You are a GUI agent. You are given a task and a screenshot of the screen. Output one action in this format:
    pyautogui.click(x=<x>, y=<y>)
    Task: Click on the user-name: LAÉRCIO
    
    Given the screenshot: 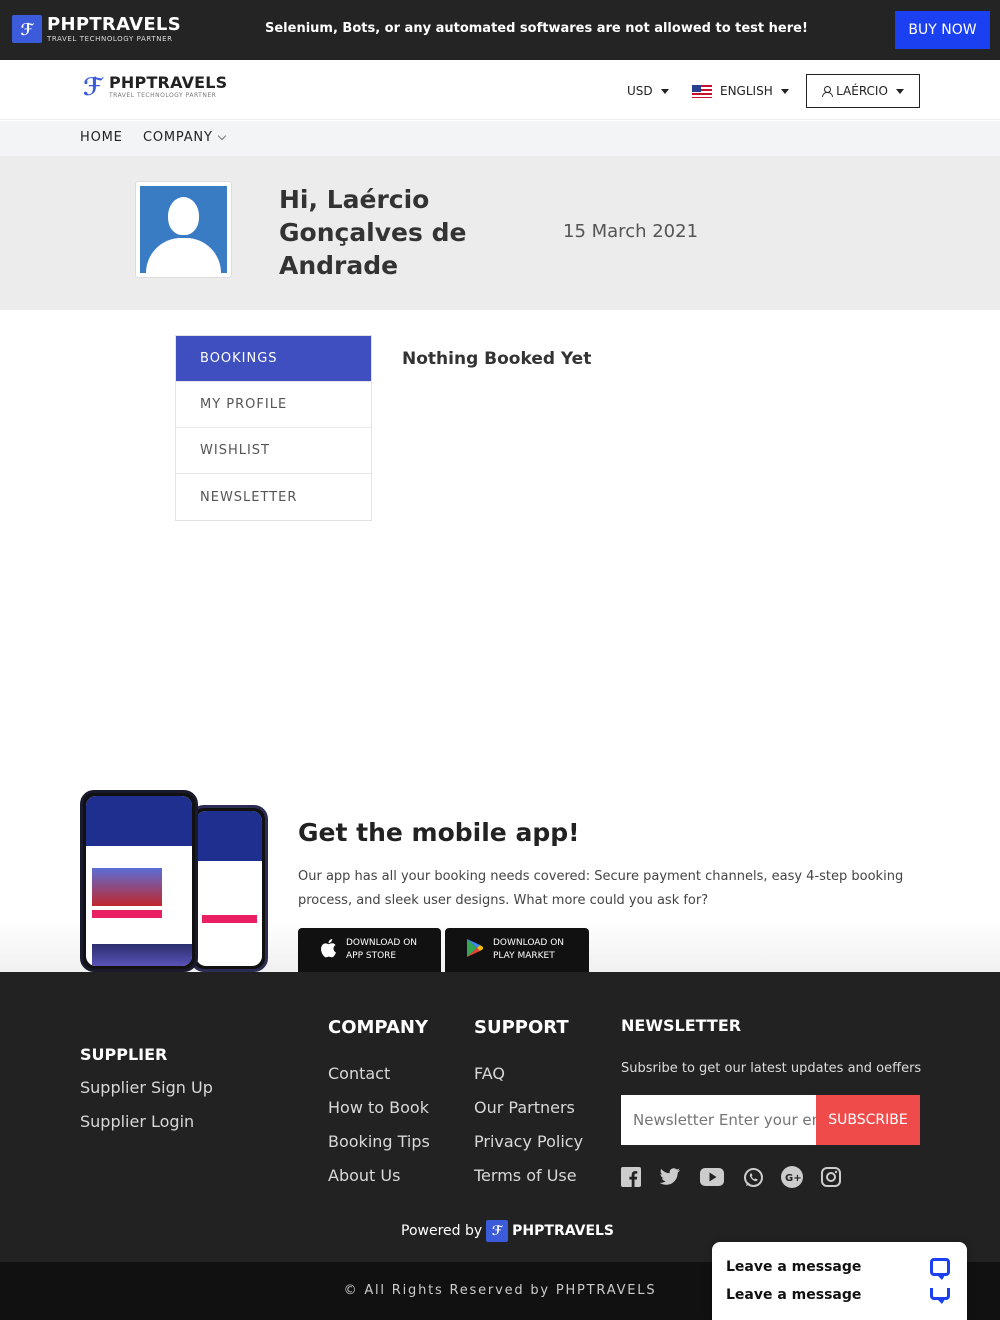 What is the action you would take?
    pyautogui.click(x=862, y=91)
    